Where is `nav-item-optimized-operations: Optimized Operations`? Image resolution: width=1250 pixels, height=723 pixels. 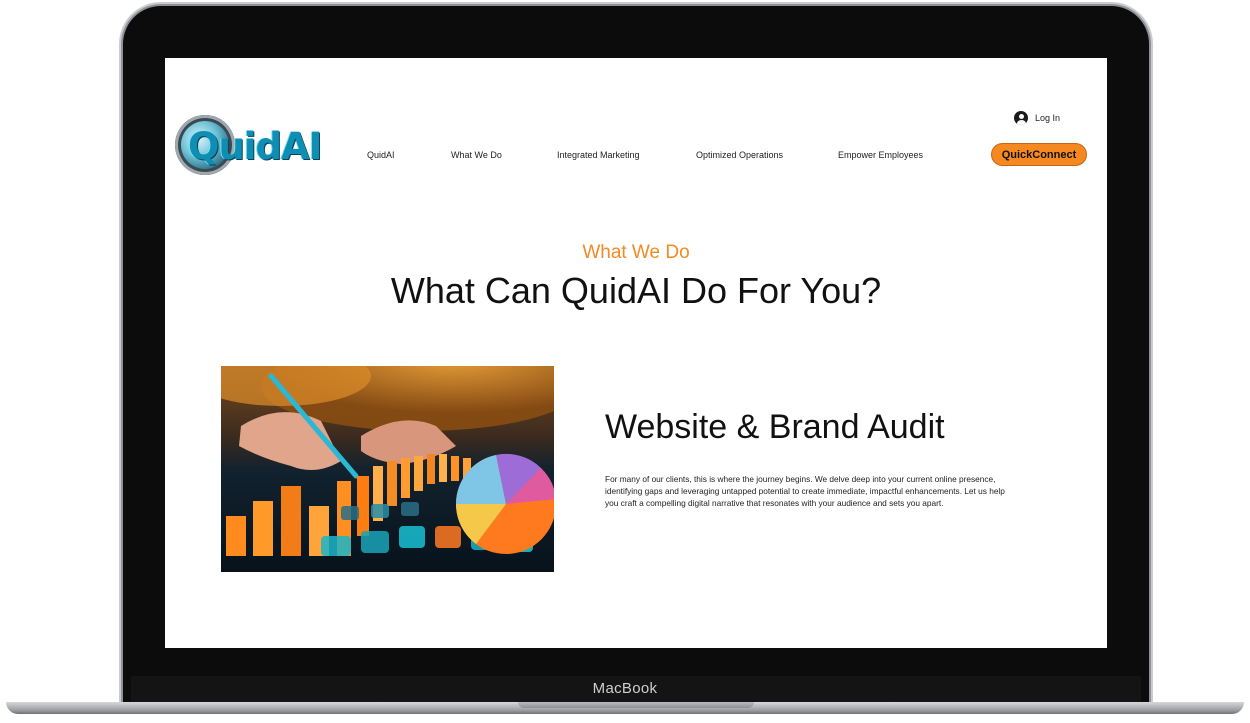 nav-item-optimized-operations: Optimized Operations is located at coordinates (739, 155).